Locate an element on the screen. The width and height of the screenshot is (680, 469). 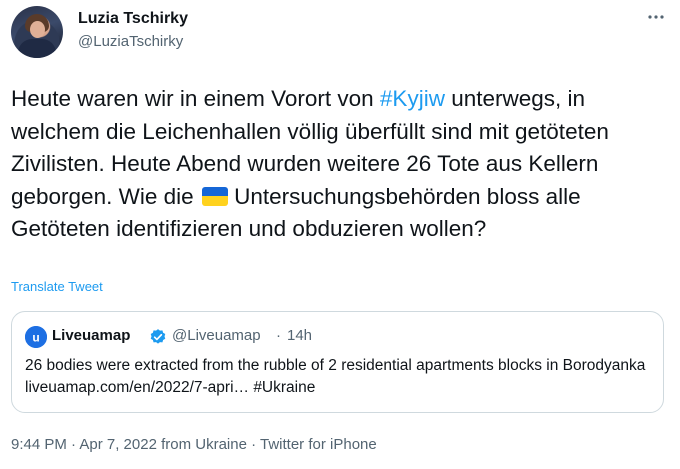
ukraine-flag-icon is located at coordinates (214, 196).